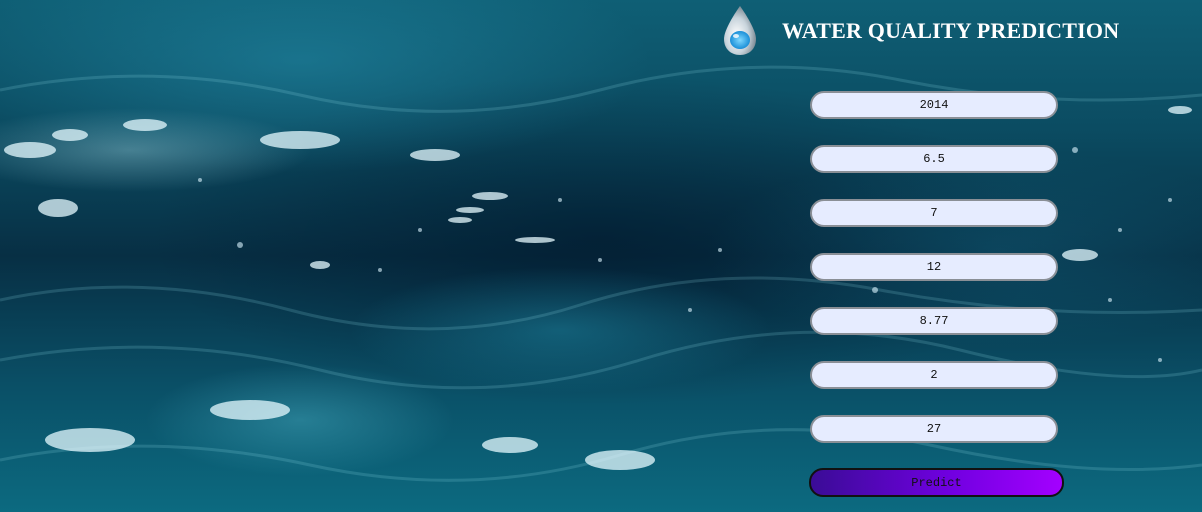 Image resolution: width=1202 pixels, height=512 pixels. What do you see at coordinates (936, 482) in the screenshot?
I see `predict-button: Predict` at bounding box center [936, 482].